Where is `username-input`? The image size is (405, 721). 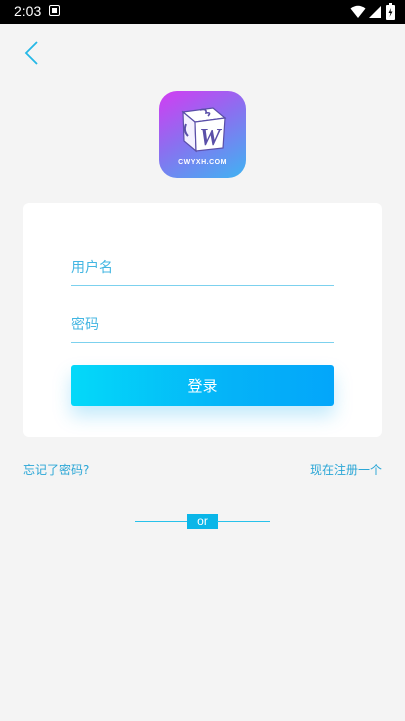 username-input is located at coordinates (202, 268).